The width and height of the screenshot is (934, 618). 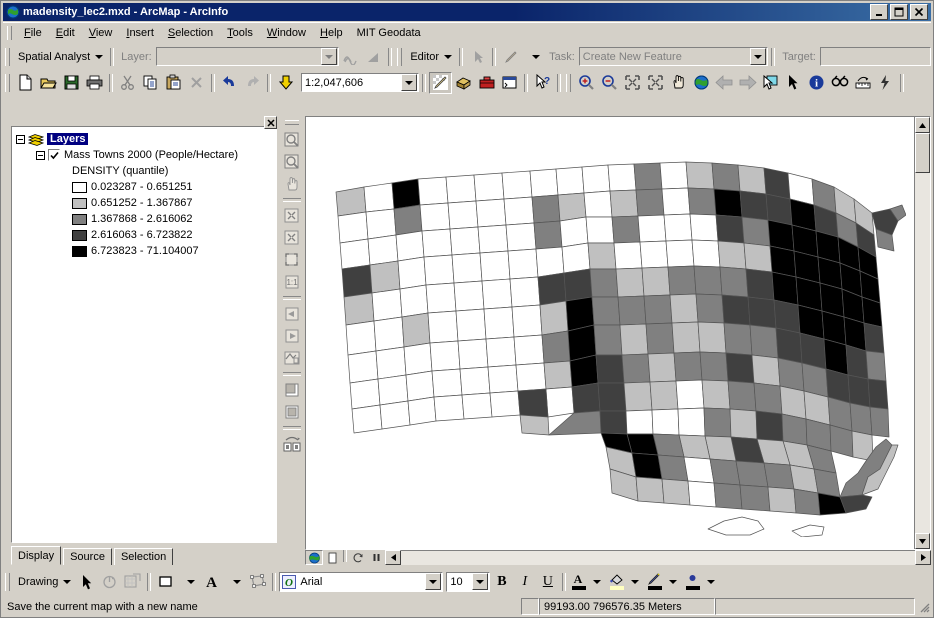 I want to click on histogram-button, so click(x=350, y=57).